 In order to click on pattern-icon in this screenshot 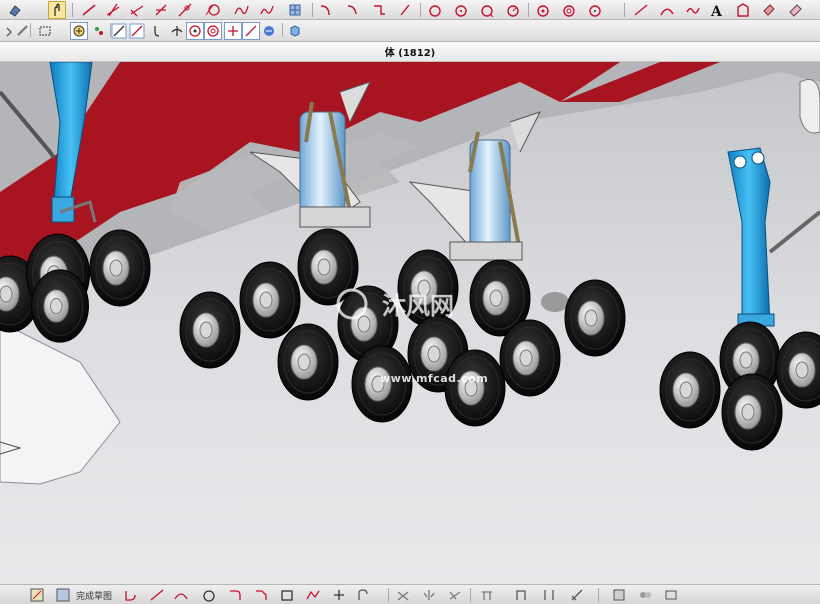, I will do `click(487, 595)`.